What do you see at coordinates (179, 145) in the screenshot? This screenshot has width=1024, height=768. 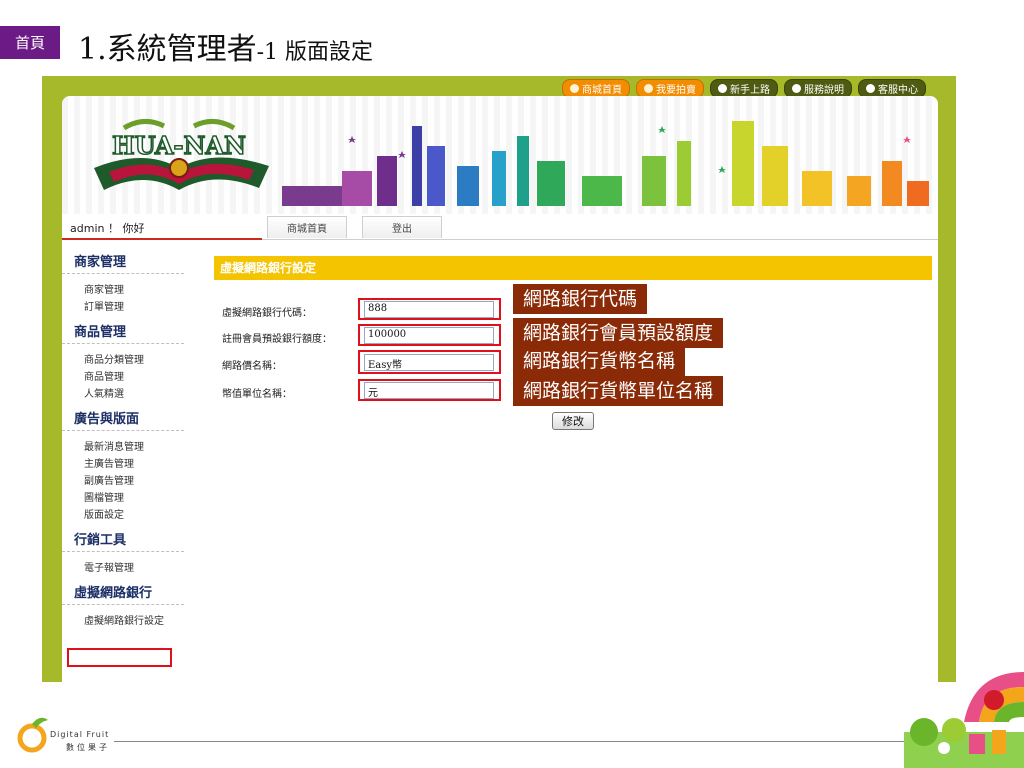 I see `logo-text: HUA-NAN` at bounding box center [179, 145].